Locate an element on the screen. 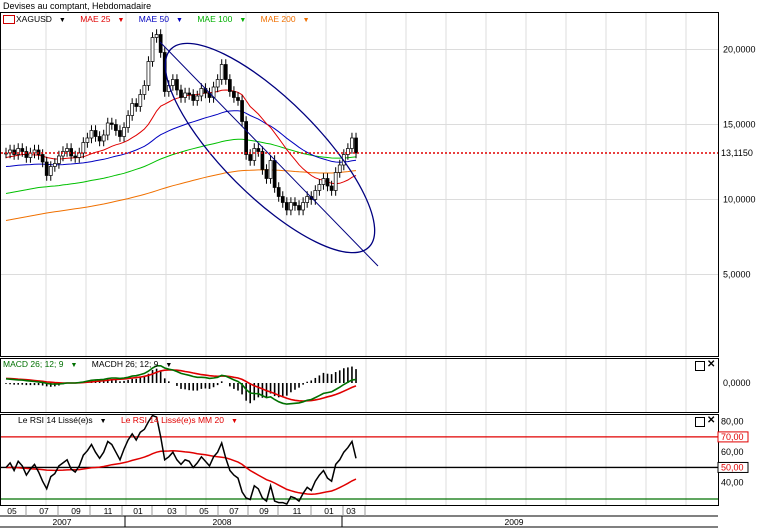 The height and width of the screenshot is (528, 759). legend-rsi-ma: Le RSI 14 Lissé(e)s MM 20 ▼ is located at coordinates (182, 420).